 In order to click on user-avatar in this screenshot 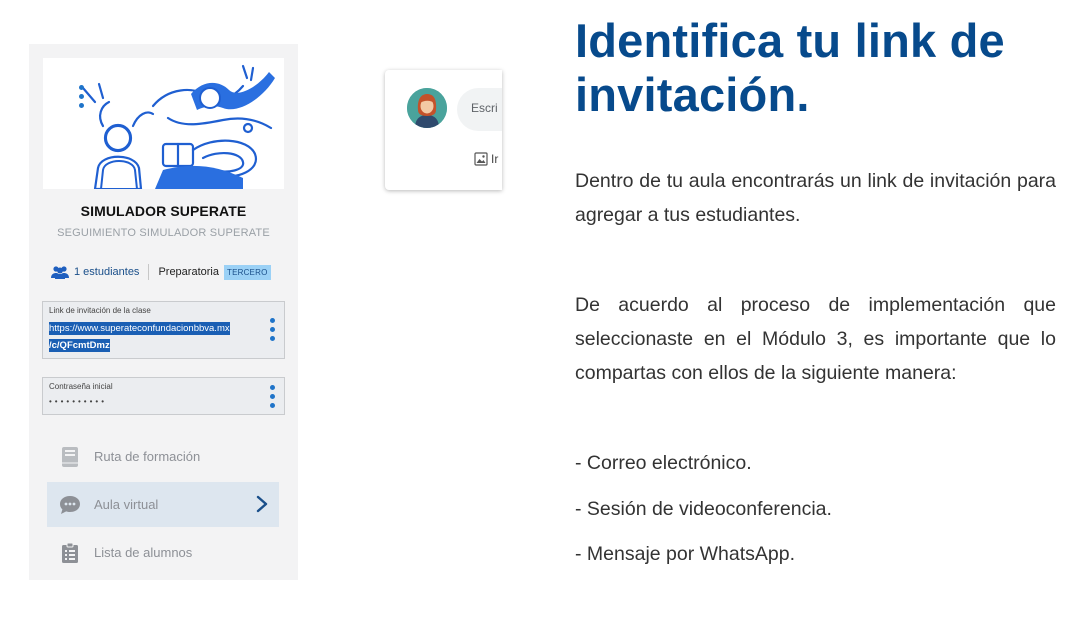, I will do `click(427, 108)`.